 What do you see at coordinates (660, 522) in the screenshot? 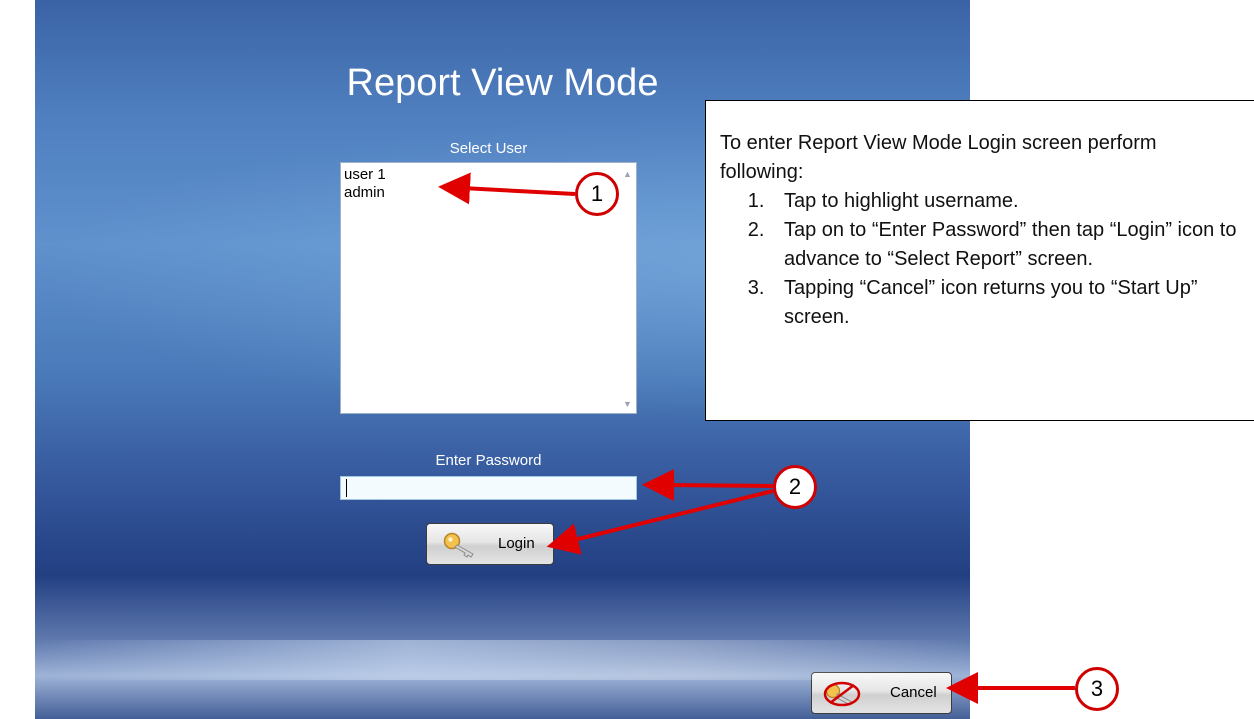
I see `arrow-2b` at bounding box center [660, 522].